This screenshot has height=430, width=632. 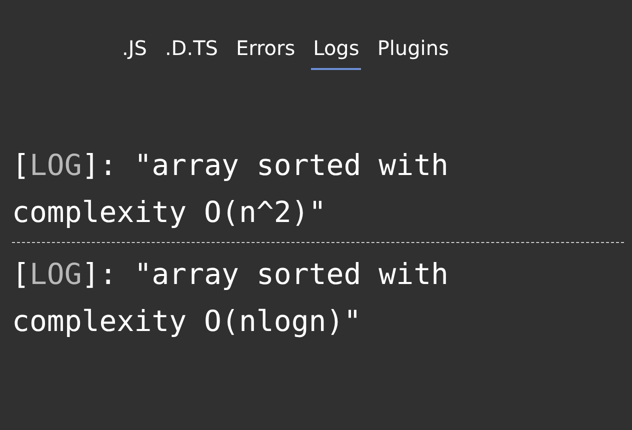 What do you see at coordinates (231, 298) in the screenshot?
I see `log-entry: [LOG]: "array sorted with complexity O(nlogn)"` at bounding box center [231, 298].